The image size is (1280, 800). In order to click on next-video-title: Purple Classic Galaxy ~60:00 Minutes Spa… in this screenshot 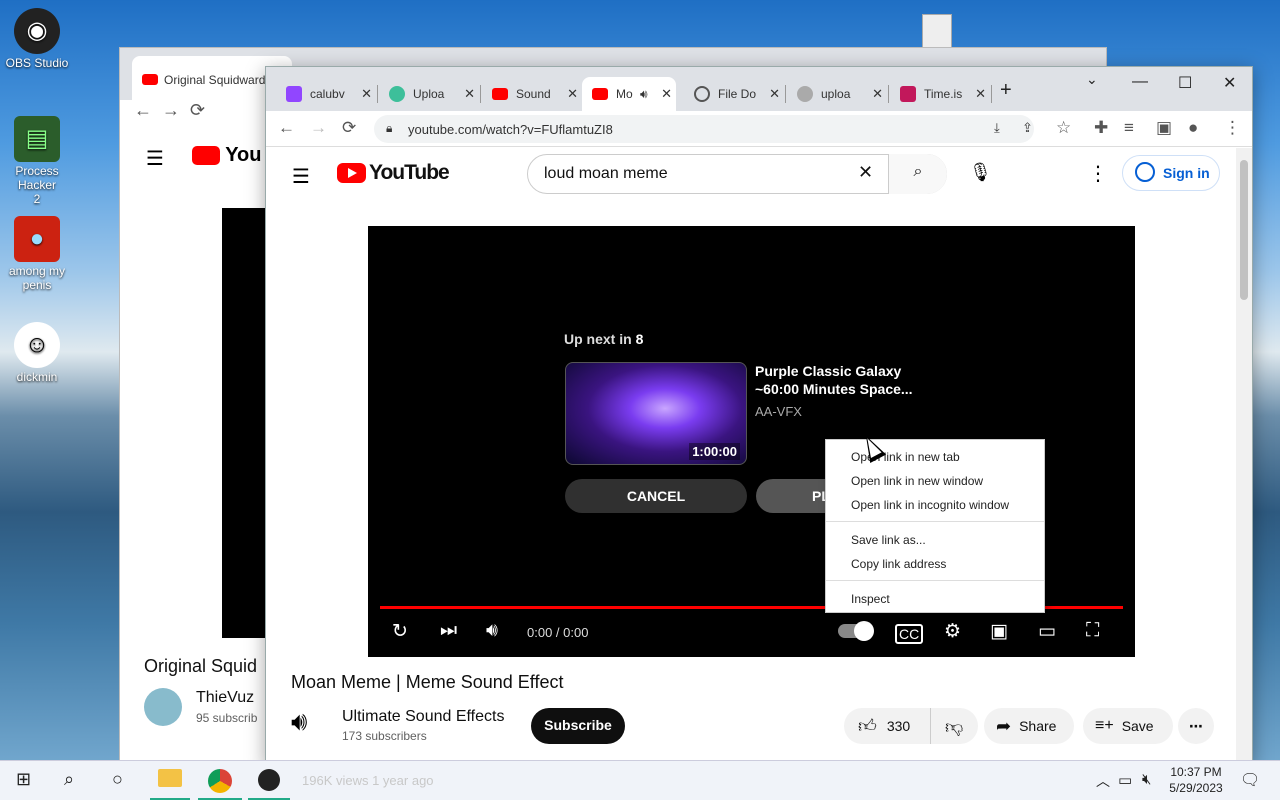, I will do `click(840, 380)`.